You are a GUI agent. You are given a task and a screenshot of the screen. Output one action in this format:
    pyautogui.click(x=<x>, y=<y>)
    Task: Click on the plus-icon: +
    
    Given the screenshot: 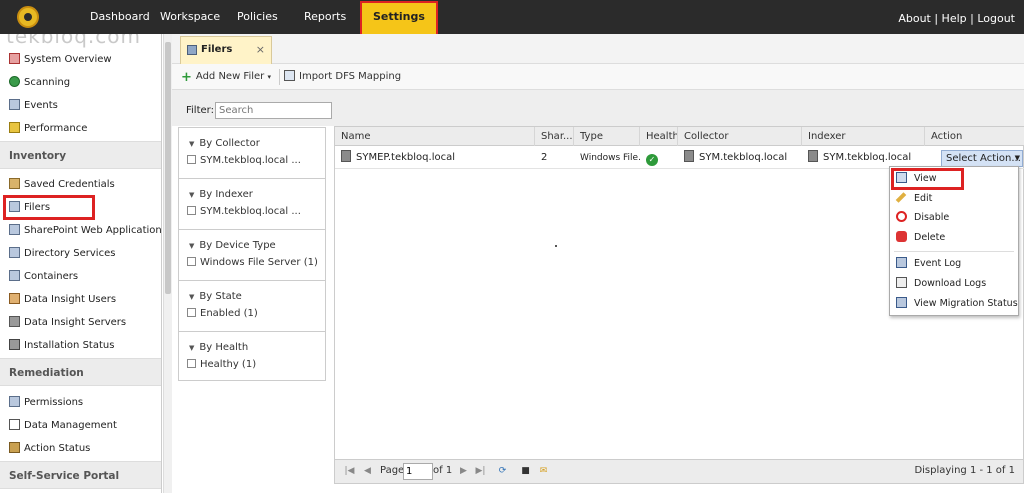 What is the action you would take?
    pyautogui.click(x=186, y=77)
    